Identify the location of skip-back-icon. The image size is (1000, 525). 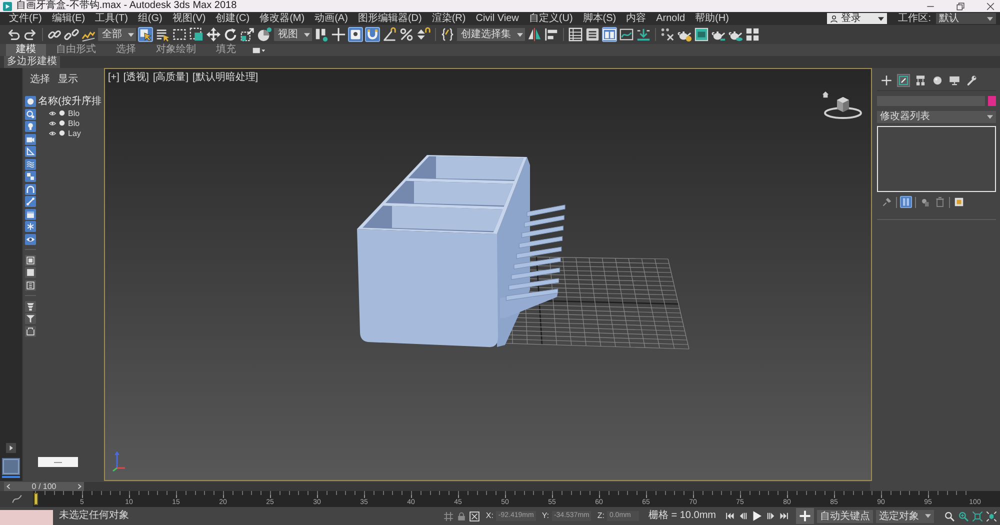
(730, 516).